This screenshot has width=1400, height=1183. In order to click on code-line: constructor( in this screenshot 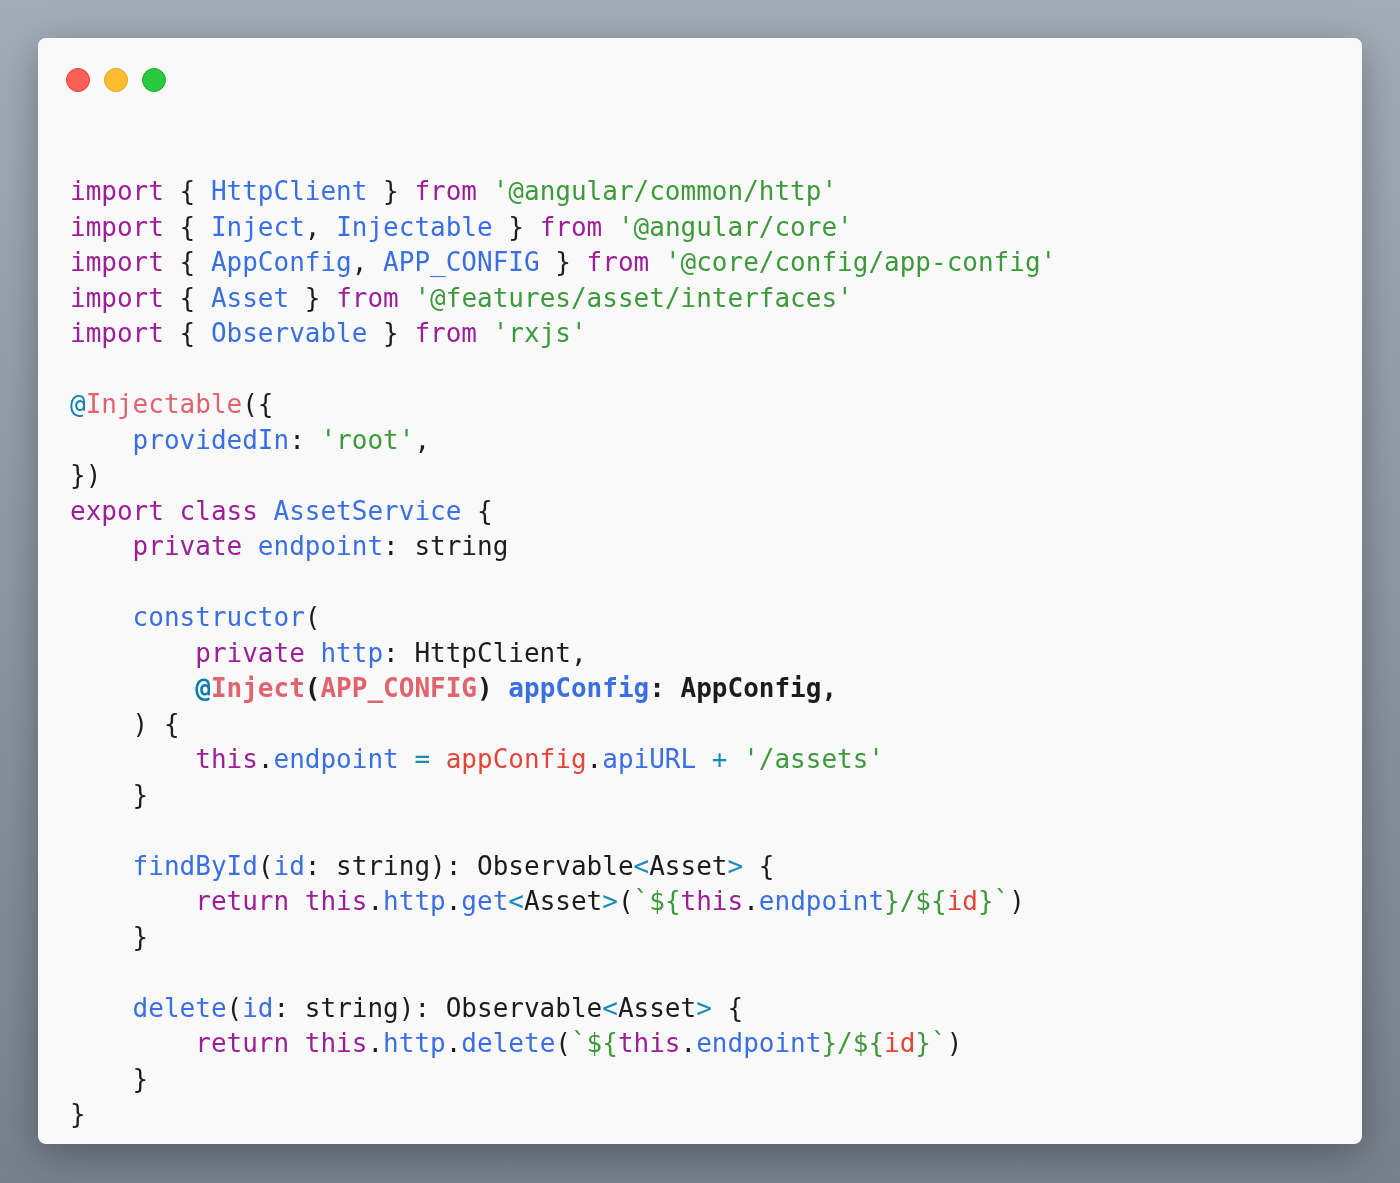, I will do `click(226, 617)`.